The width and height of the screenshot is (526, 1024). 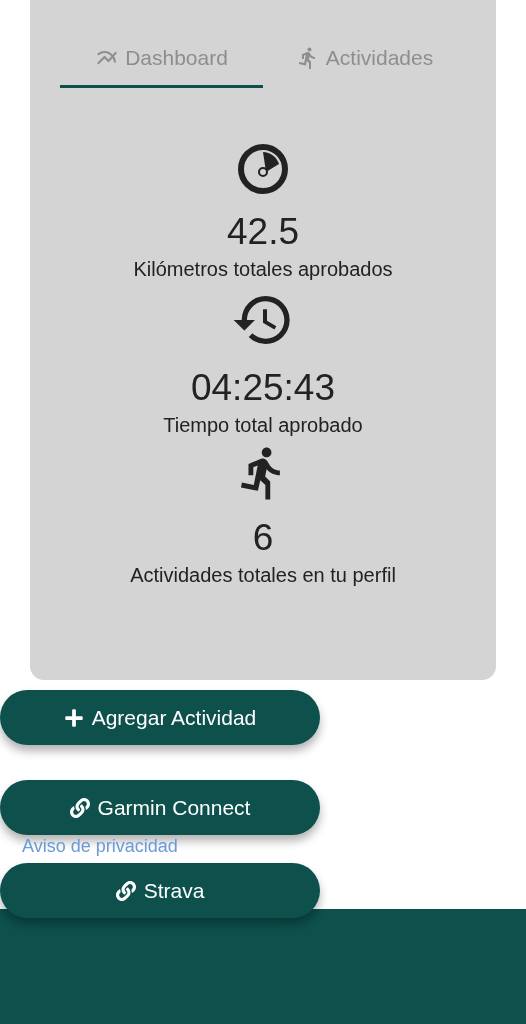 I want to click on stat-label: Actividades totales en tu perfil, so click(x=263, y=575).